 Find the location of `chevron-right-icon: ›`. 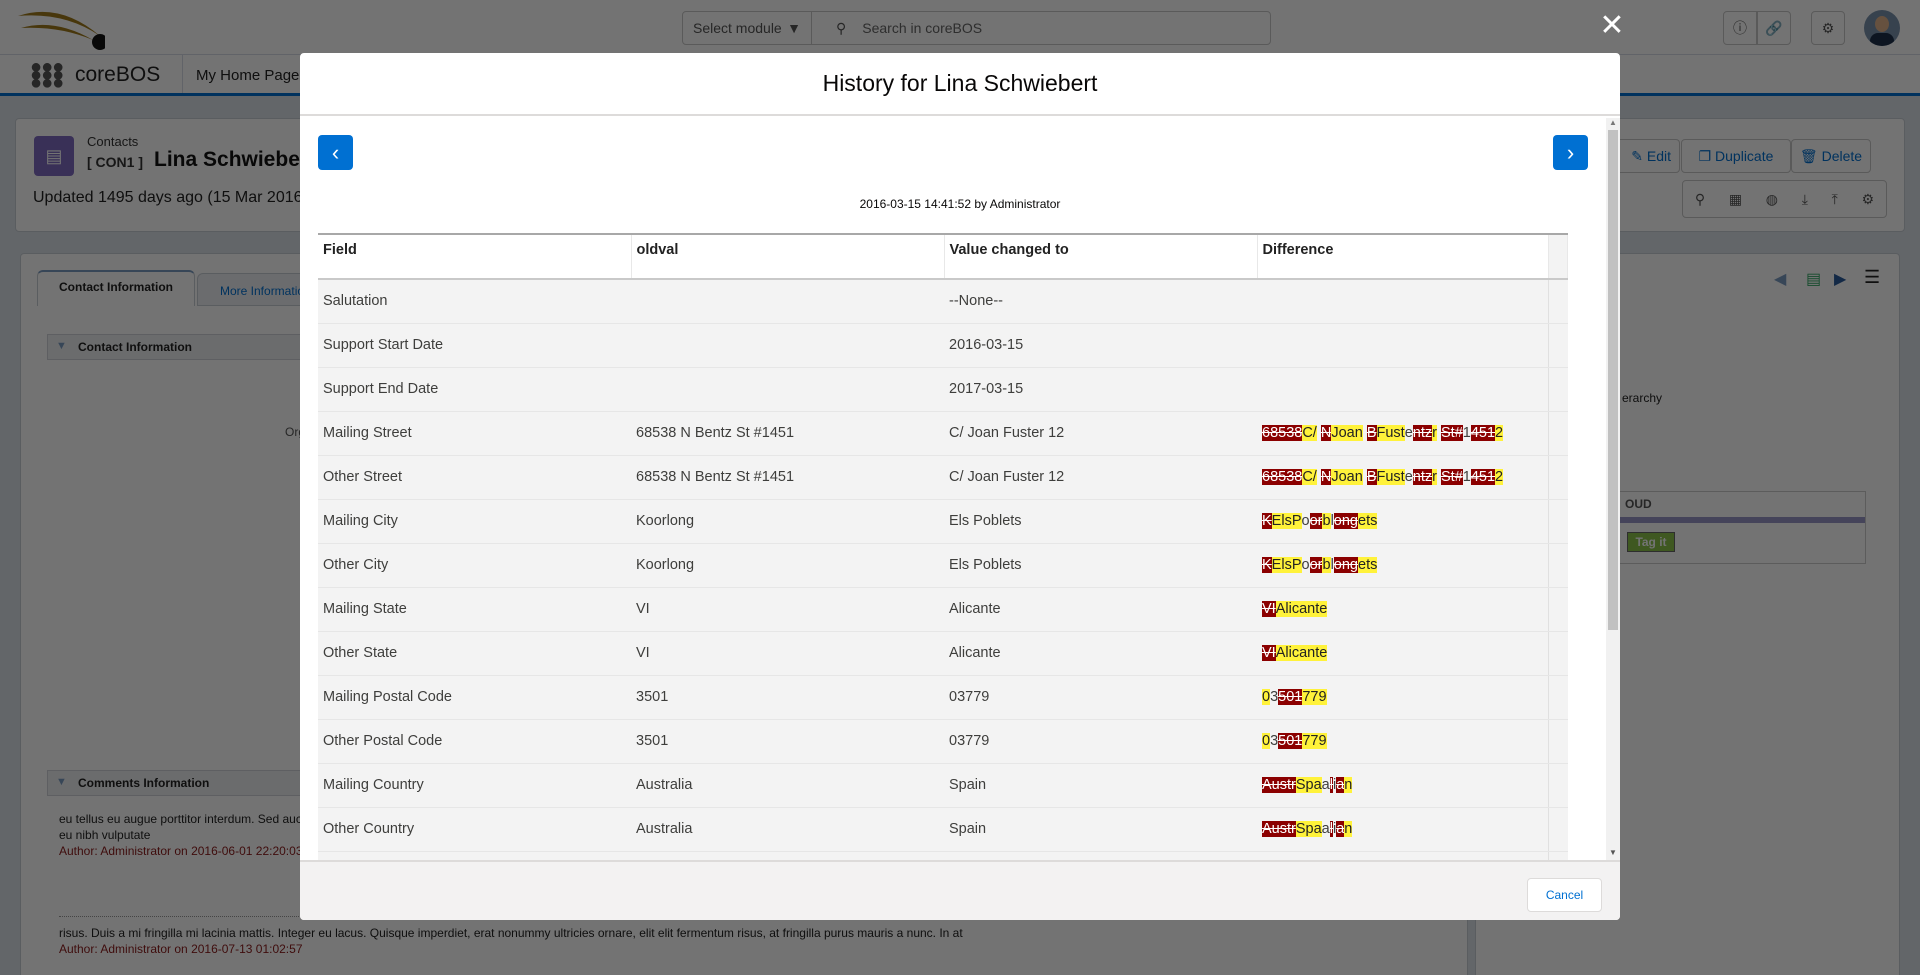

chevron-right-icon: › is located at coordinates (1570, 152).